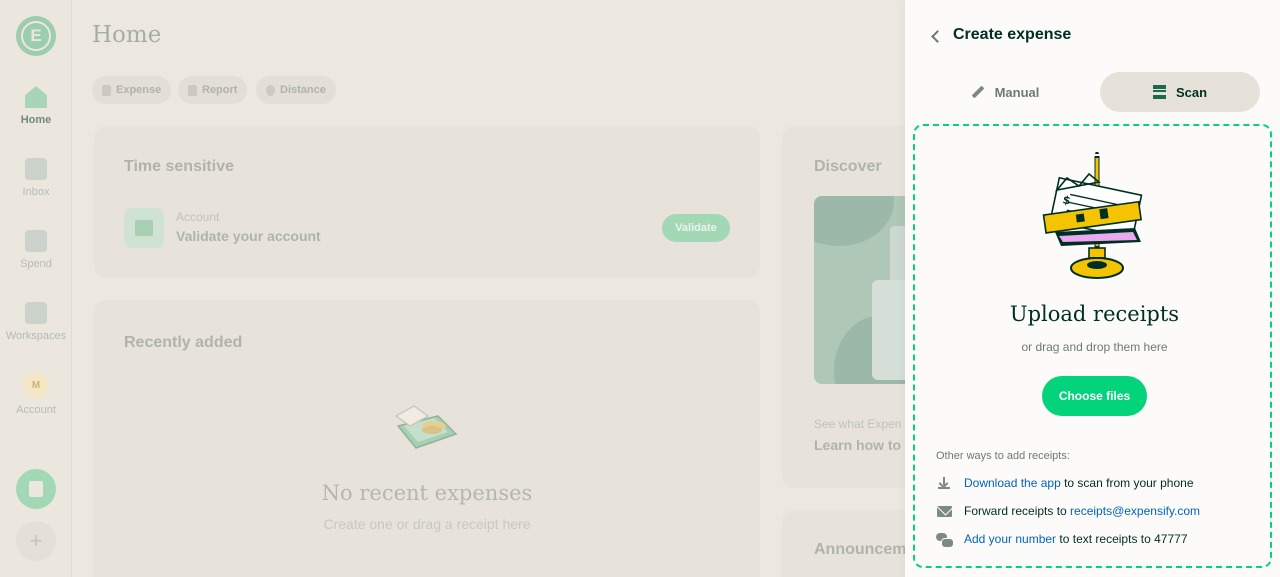 The image size is (1280, 577). I want to click on logo-letter: E, so click(36, 36).